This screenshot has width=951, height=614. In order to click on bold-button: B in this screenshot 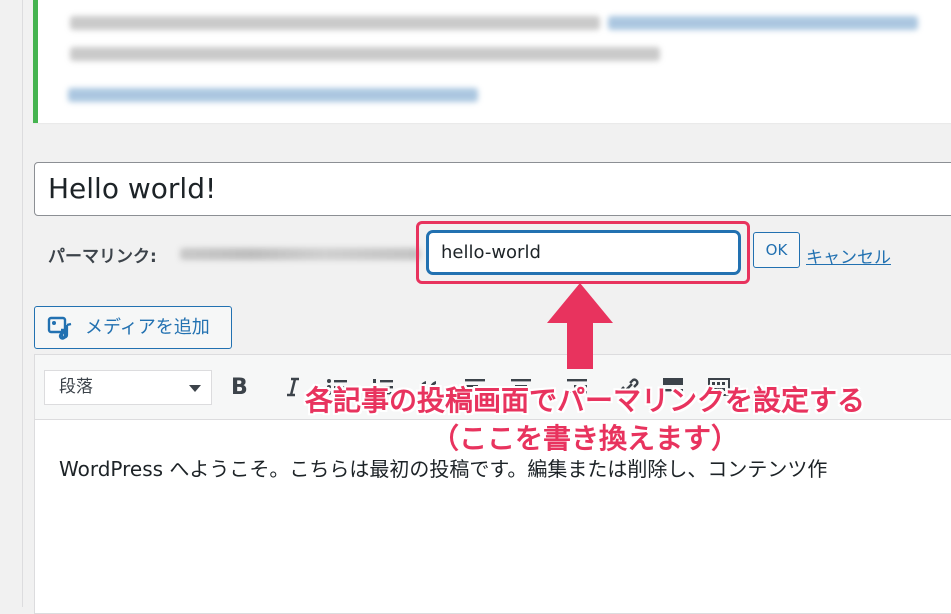, I will do `click(239, 387)`.